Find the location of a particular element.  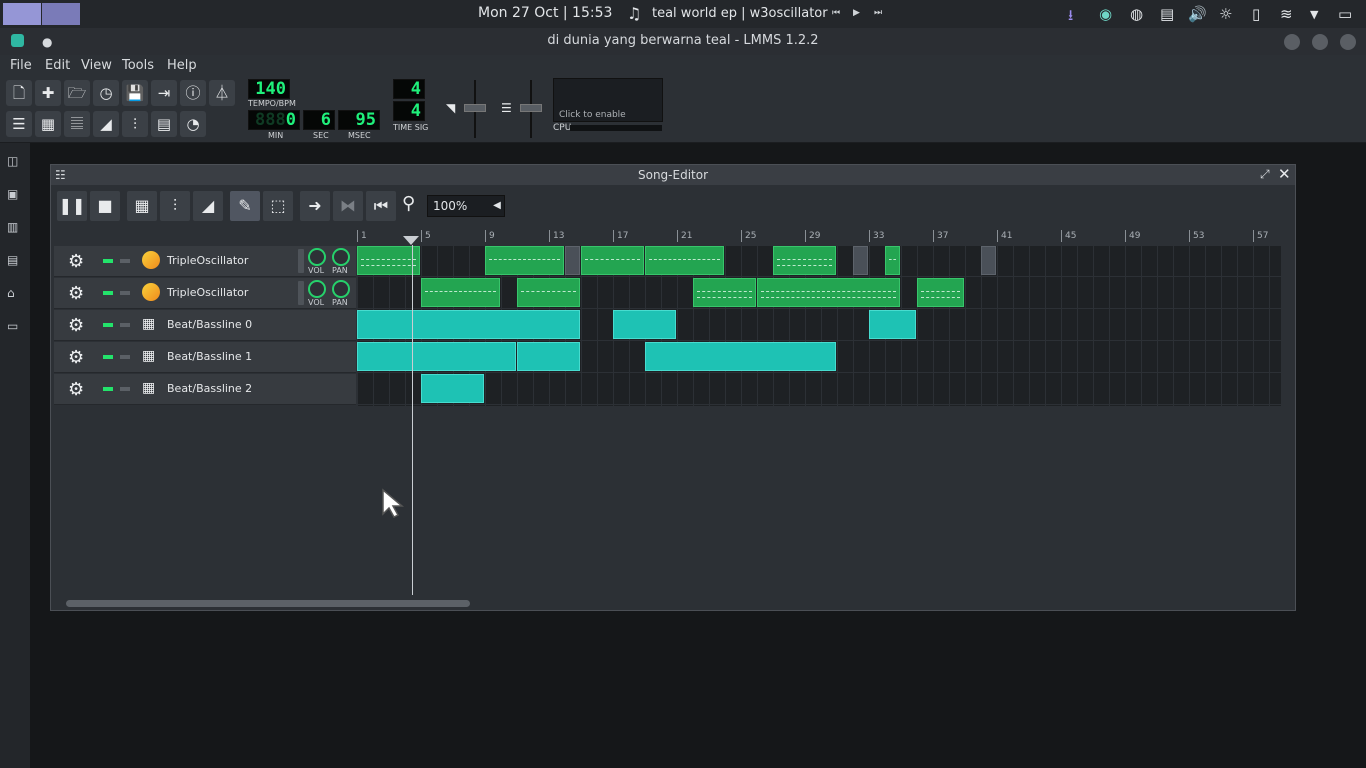

network-status-icon: ◍ is located at coordinates (1136, 14).